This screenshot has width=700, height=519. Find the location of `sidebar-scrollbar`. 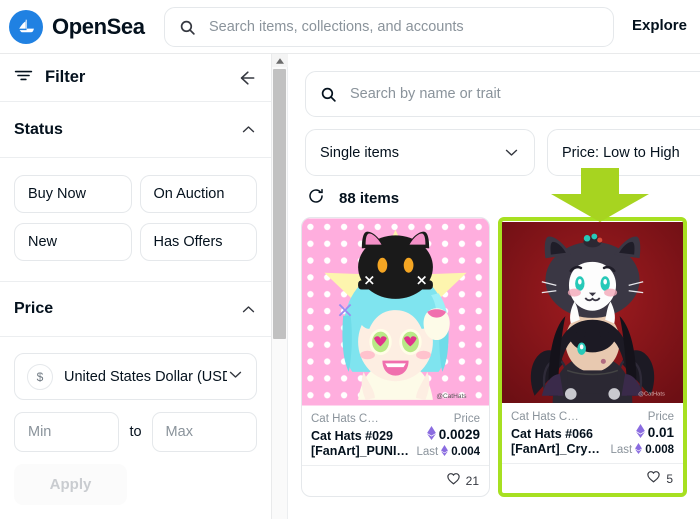

sidebar-scrollbar is located at coordinates (280, 286).